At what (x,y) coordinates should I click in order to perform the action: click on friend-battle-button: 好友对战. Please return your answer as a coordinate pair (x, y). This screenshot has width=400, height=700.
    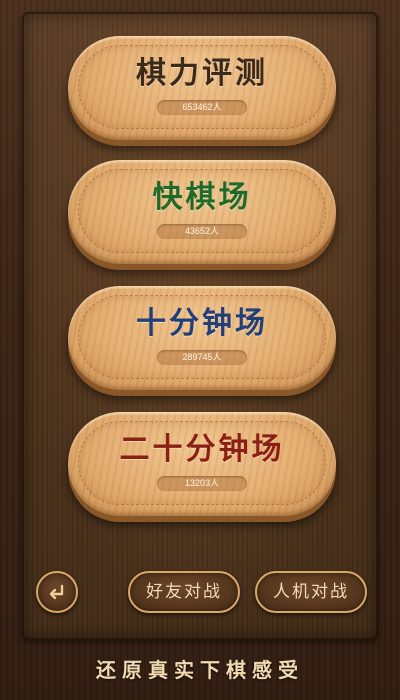
    Looking at the image, I should click on (184, 592).